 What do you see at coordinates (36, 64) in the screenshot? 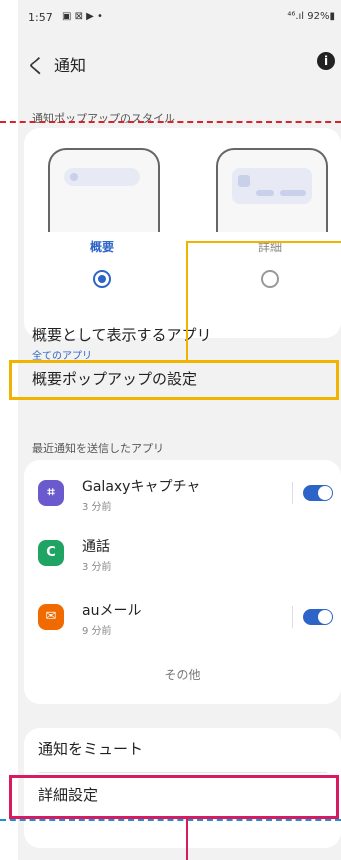
I see `back-button: く` at bounding box center [36, 64].